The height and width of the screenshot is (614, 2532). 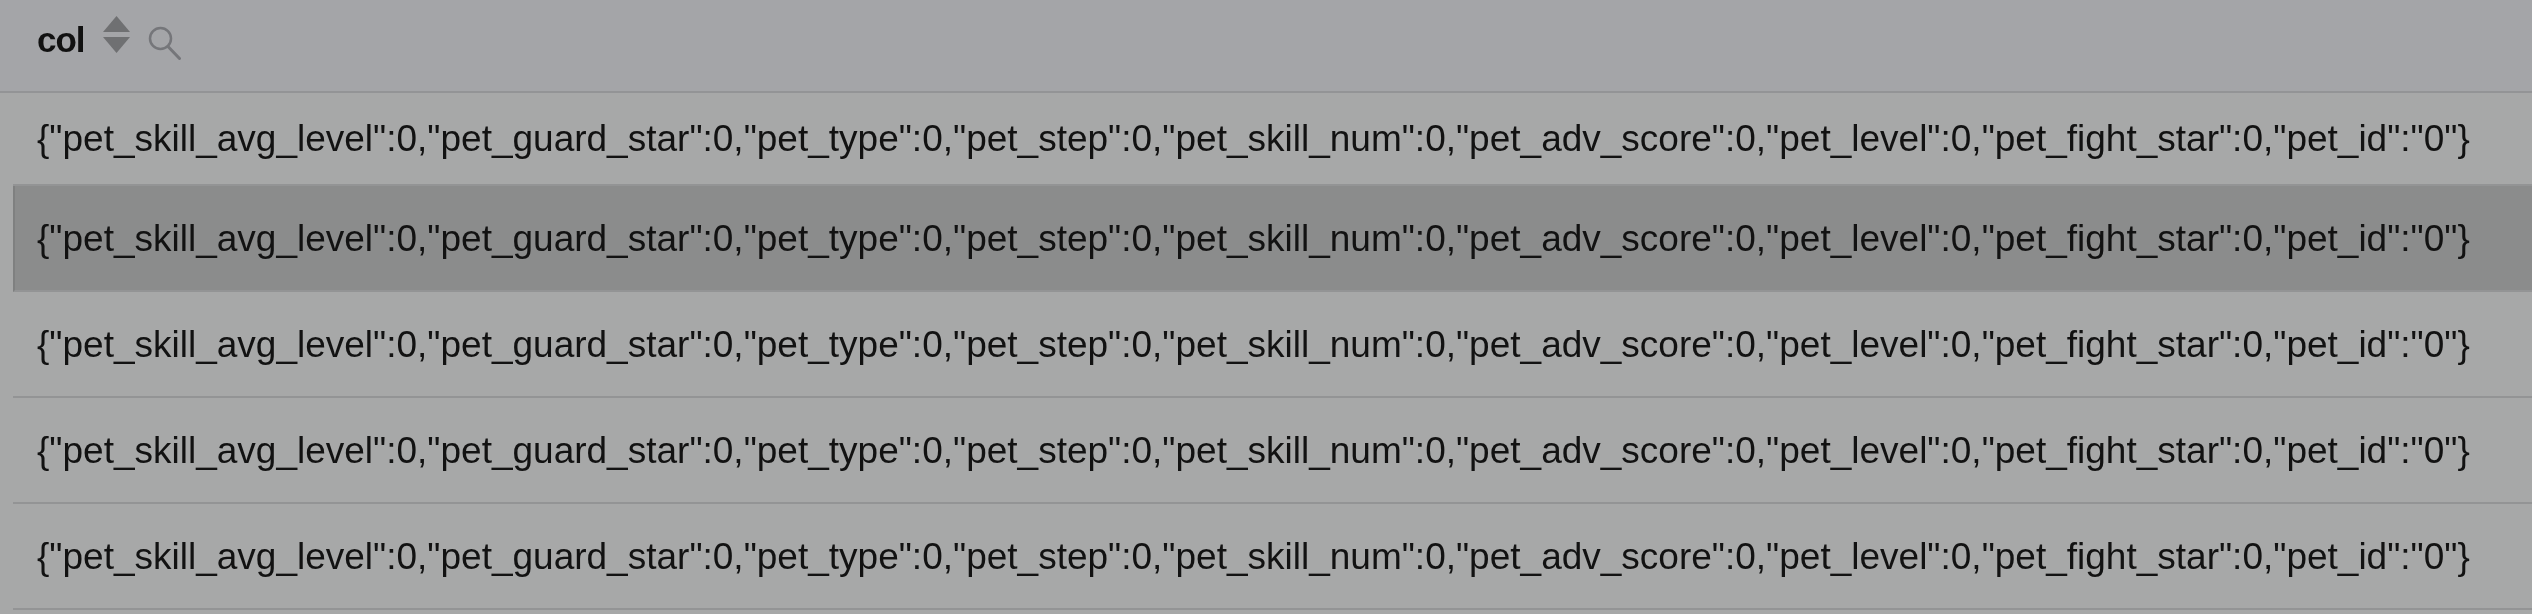 I want to click on sort-icon, so click(x=116, y=34).